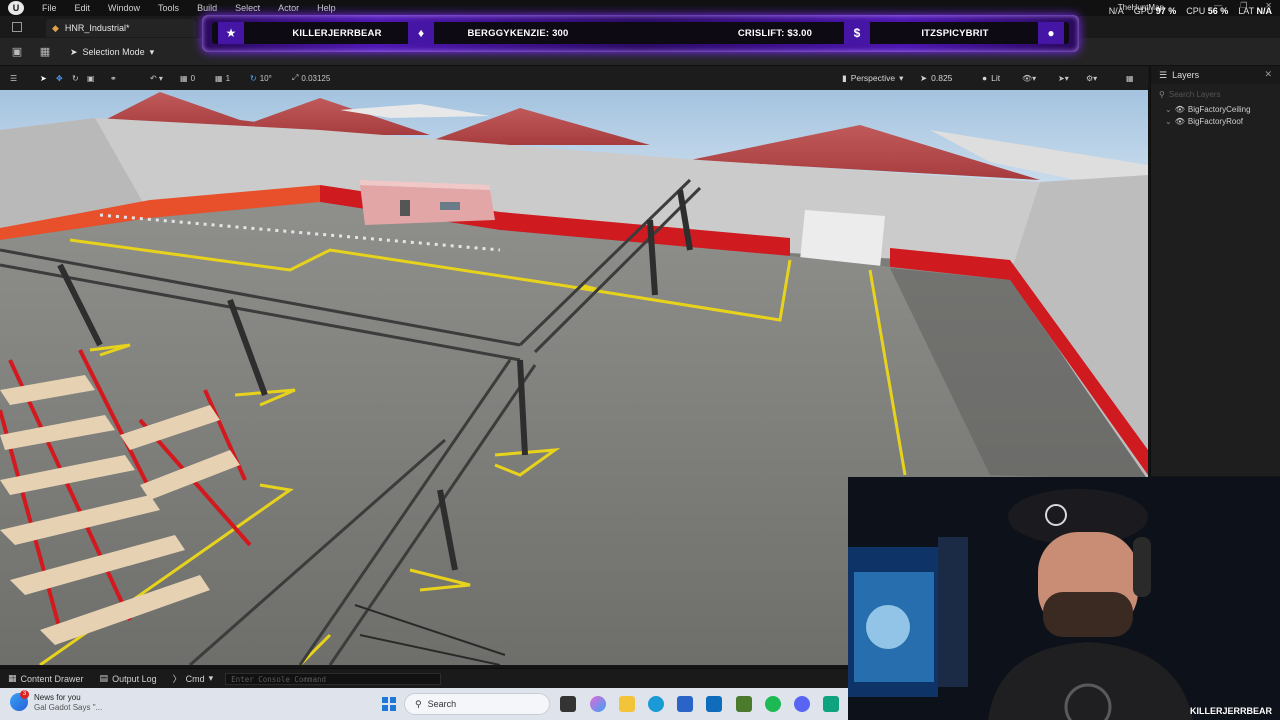 The width and height of the screenshot is (1280, 720). What do you see at coordinates (844, 77) in the screenshot?
I see `camera-icon: ▮` at bounding box center [844, 77].